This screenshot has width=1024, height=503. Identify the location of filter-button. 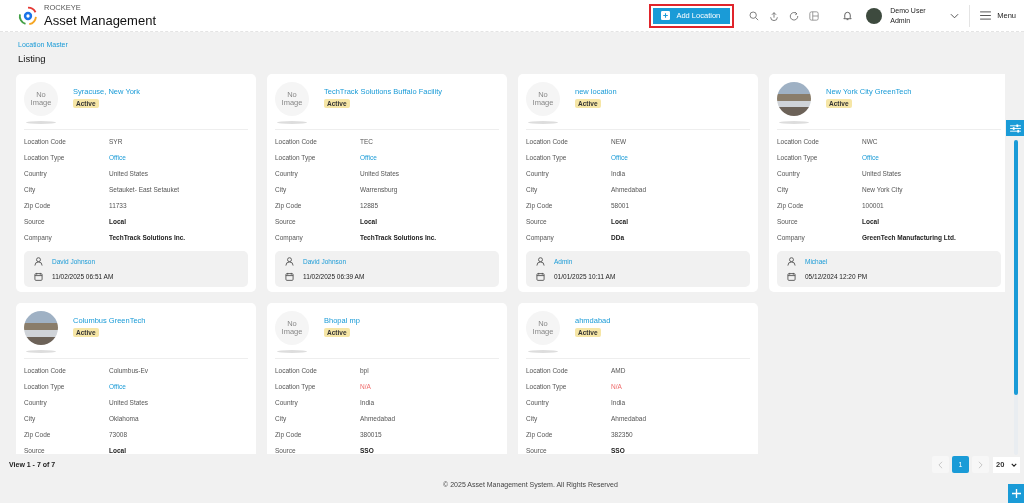
(1015, 128).